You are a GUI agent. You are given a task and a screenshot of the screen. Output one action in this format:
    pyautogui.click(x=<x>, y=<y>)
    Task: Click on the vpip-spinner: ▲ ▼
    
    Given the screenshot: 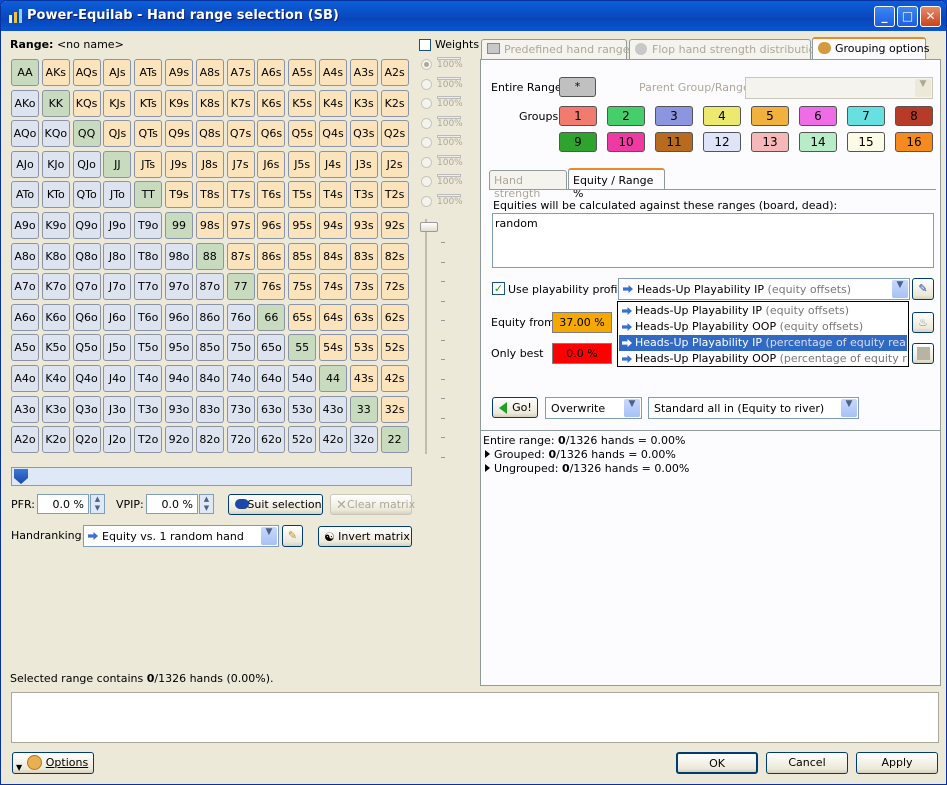 What is the action you would take?
    pyautogui.click(x=206, y=504)
    